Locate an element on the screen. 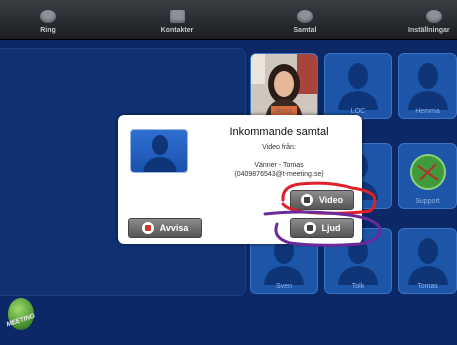  video-from-label: Video från: is located at coordinates (279, 147).